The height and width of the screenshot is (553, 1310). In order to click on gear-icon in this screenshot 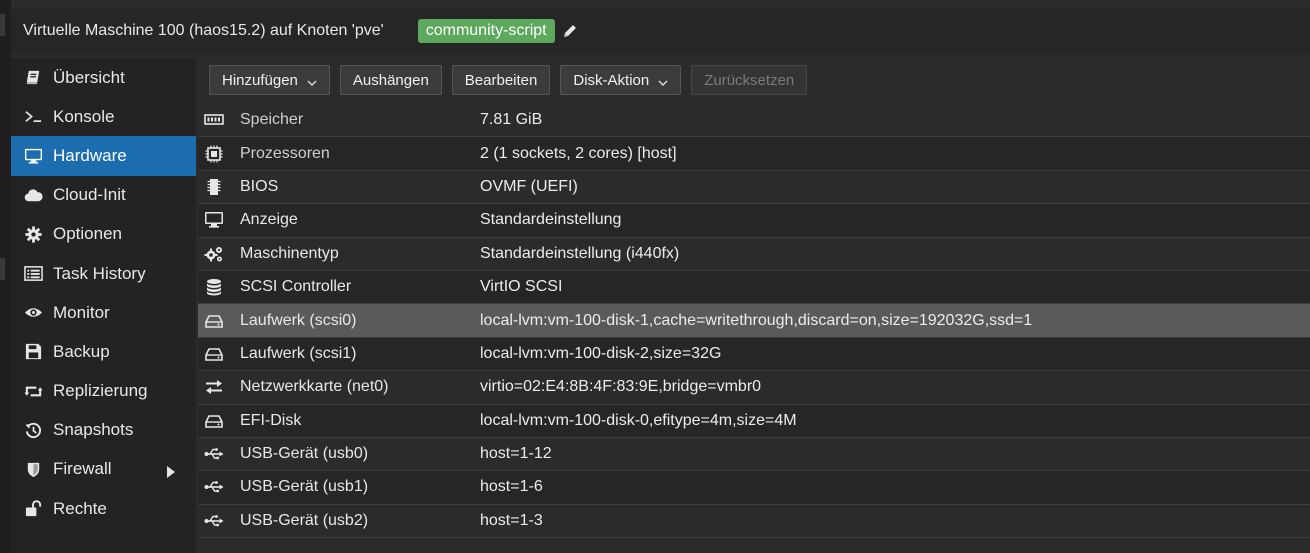, I will do `click(33, 234)`.